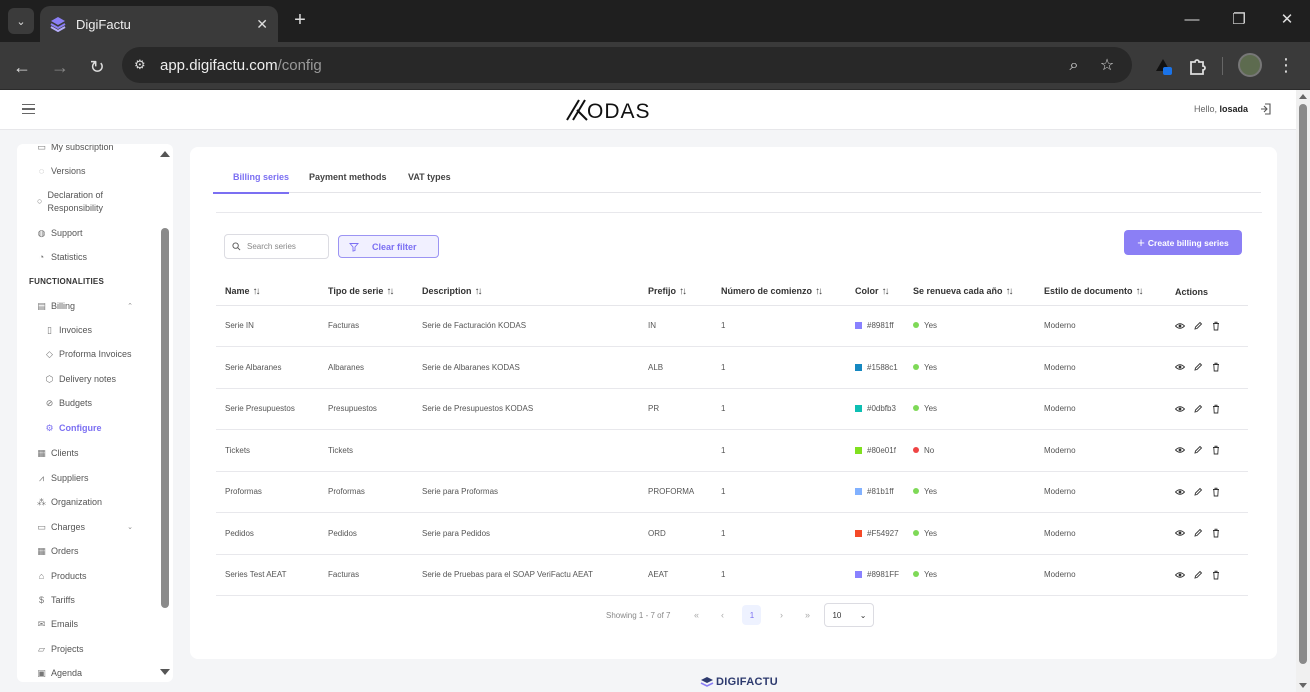  I want to click on sidebar-item-clients: ▦ Clients, so click(105, 453).